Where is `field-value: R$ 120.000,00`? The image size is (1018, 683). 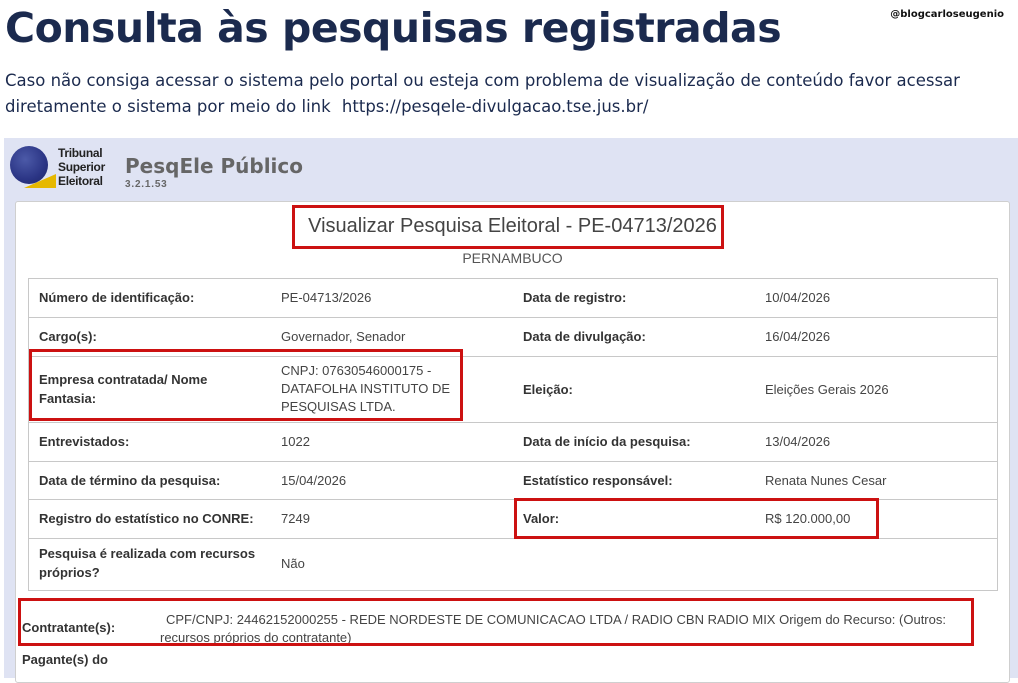
field-value: R$ 120.000,00 is located at coordinates (876, 518).